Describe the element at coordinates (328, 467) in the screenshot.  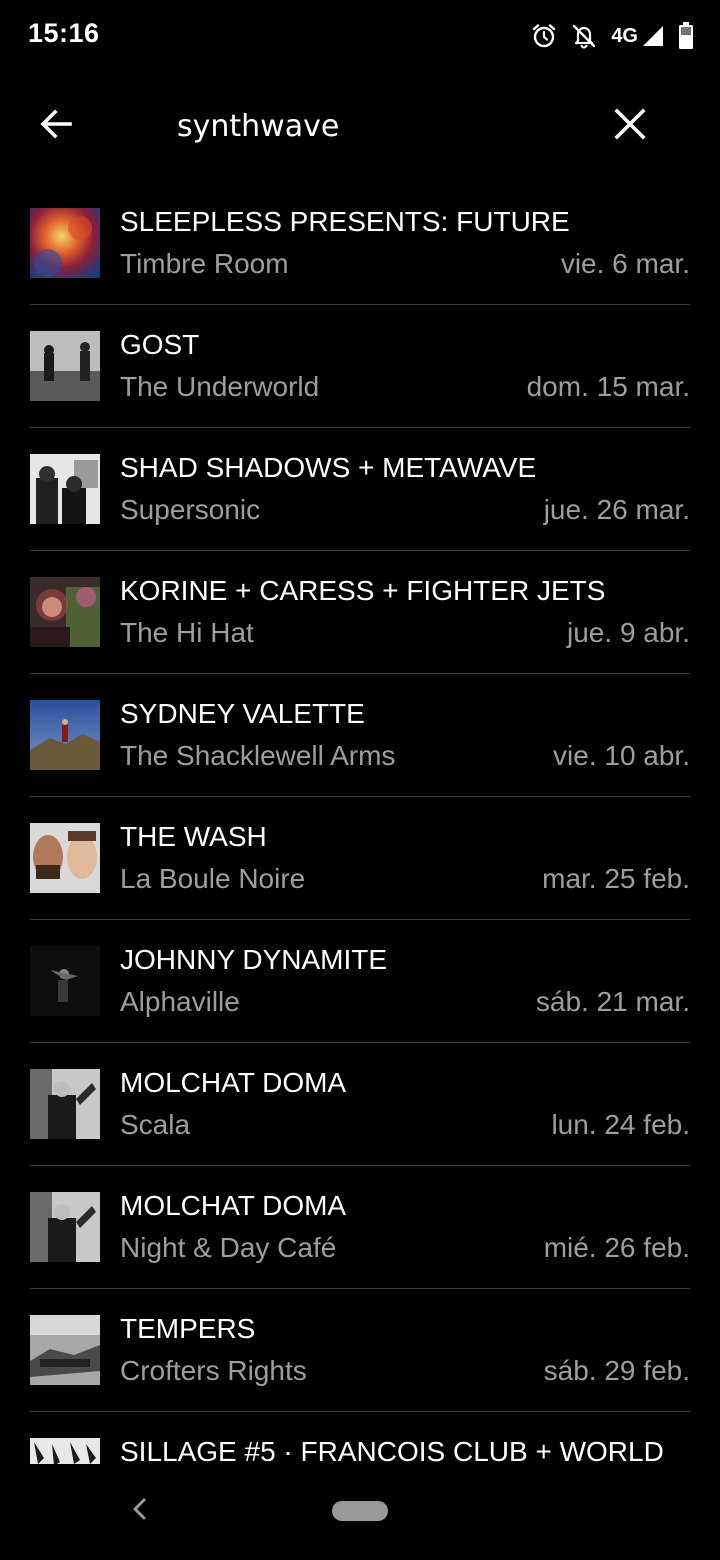
I see `event-title: SHAD SHADOWS + METAWAVE` at that location.